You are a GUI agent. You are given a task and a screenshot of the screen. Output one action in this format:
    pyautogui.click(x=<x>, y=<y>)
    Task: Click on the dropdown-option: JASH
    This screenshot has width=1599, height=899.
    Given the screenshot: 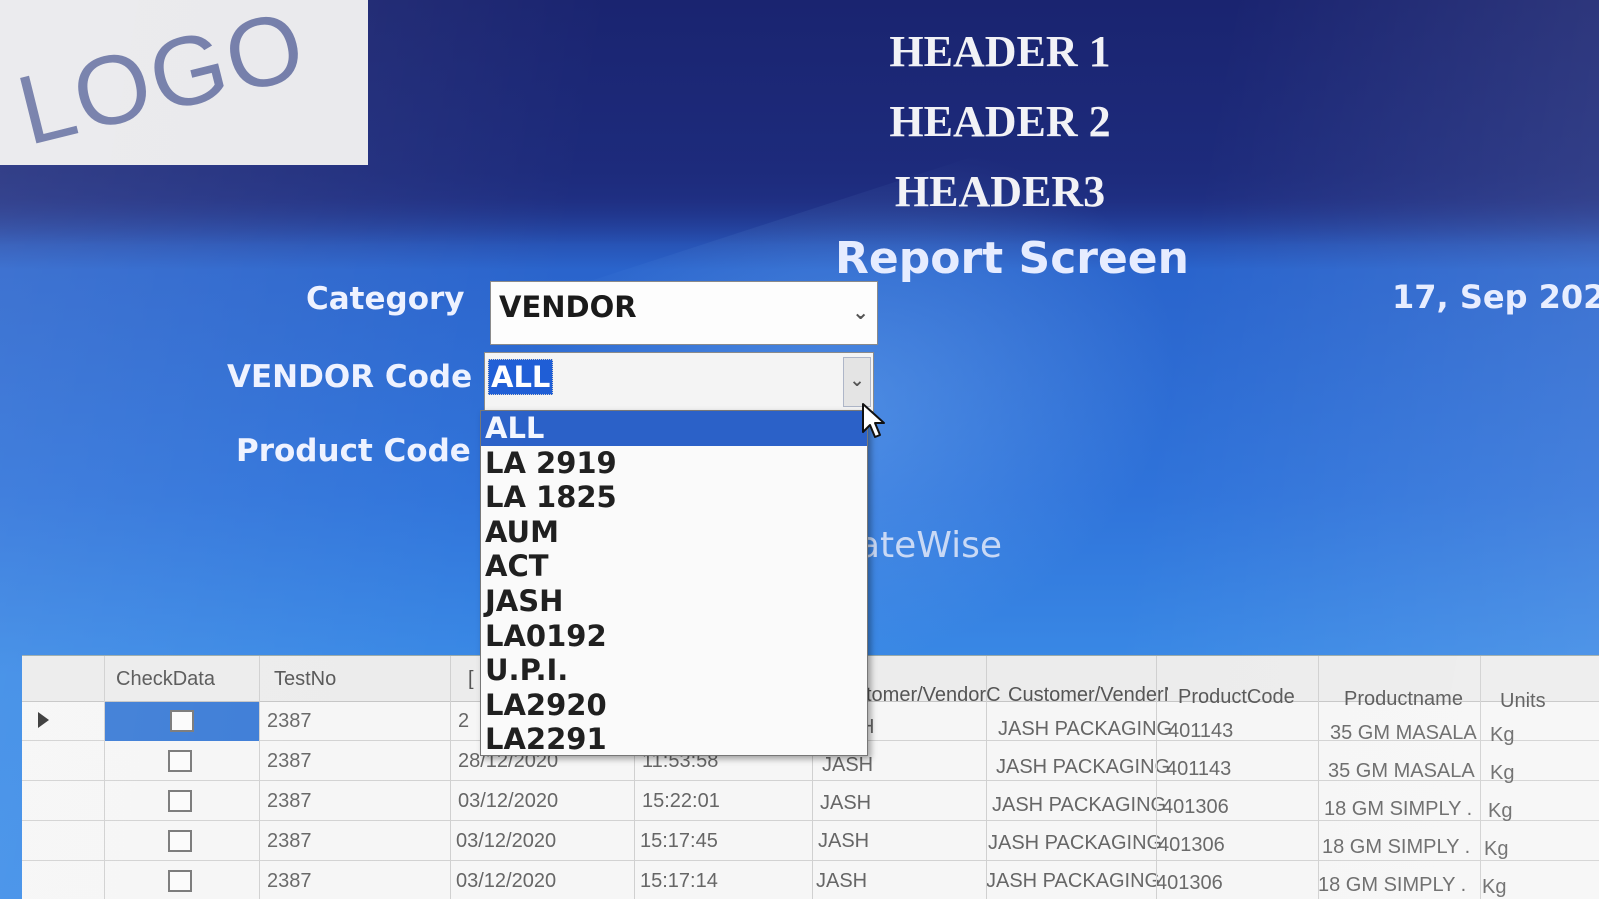 What is the action you would take?
    pyautogui.click(x=674, y=601)
    